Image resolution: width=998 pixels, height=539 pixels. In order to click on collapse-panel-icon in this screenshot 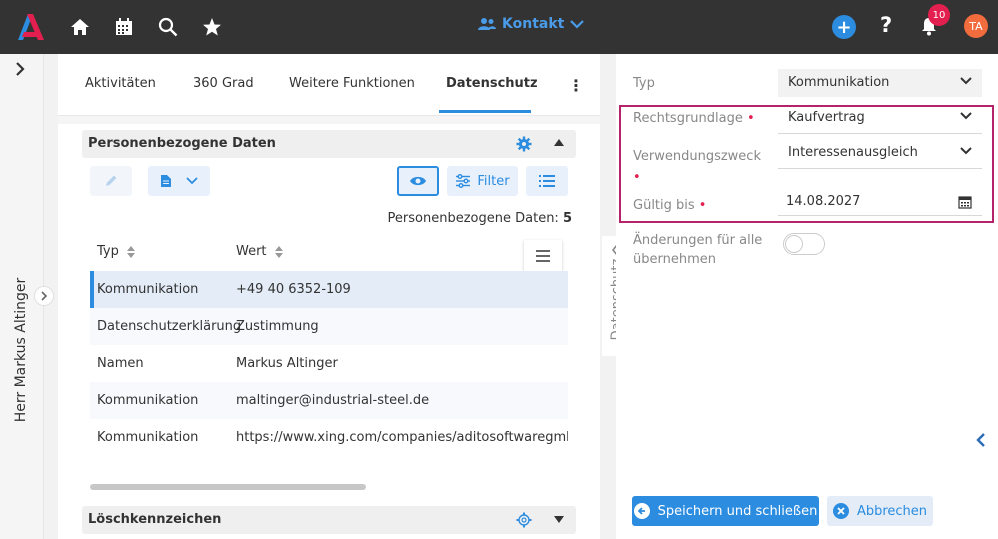, I will do `click(981, 442)`.